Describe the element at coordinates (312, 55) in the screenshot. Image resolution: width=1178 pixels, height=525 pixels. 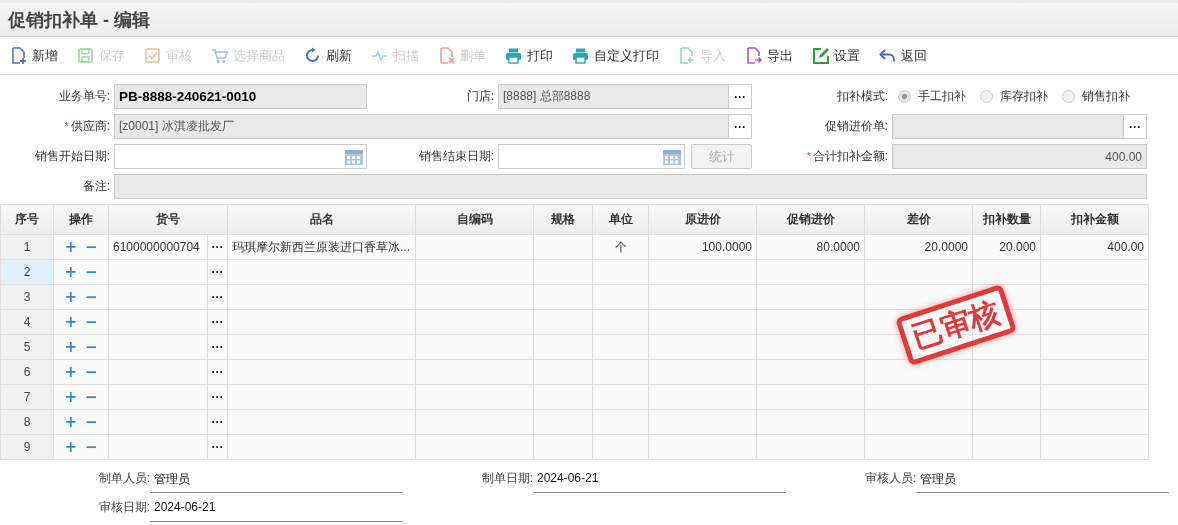
I see `refresh-icon` at that location.